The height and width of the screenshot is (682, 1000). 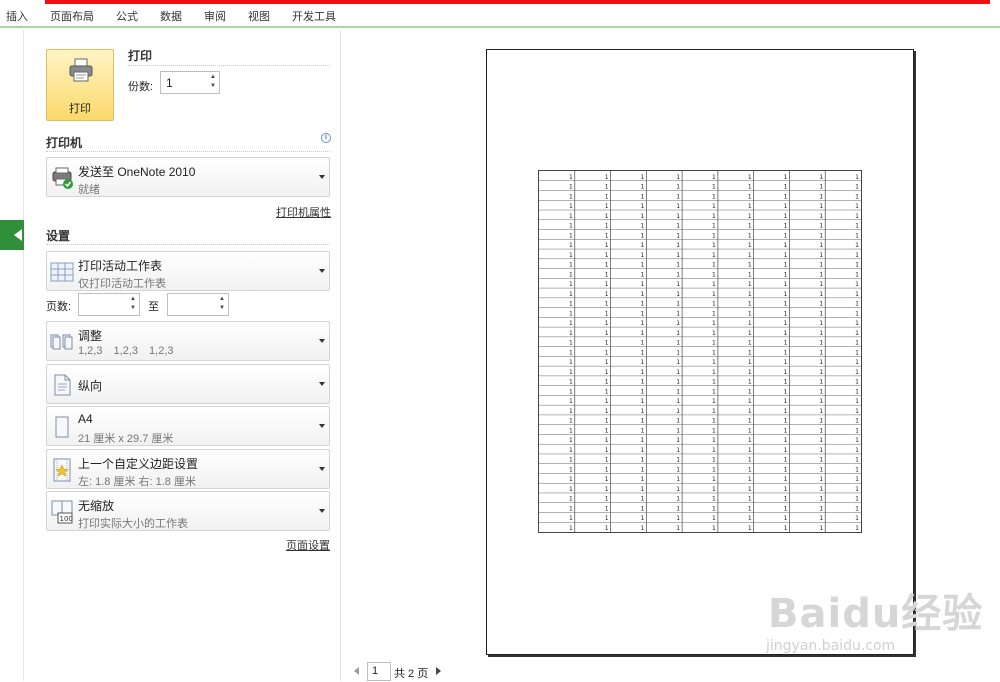 What do you see at coordinates (356, 671) in the screenshot?
I see `previous-page-icon` at bounding box center [356, 671].